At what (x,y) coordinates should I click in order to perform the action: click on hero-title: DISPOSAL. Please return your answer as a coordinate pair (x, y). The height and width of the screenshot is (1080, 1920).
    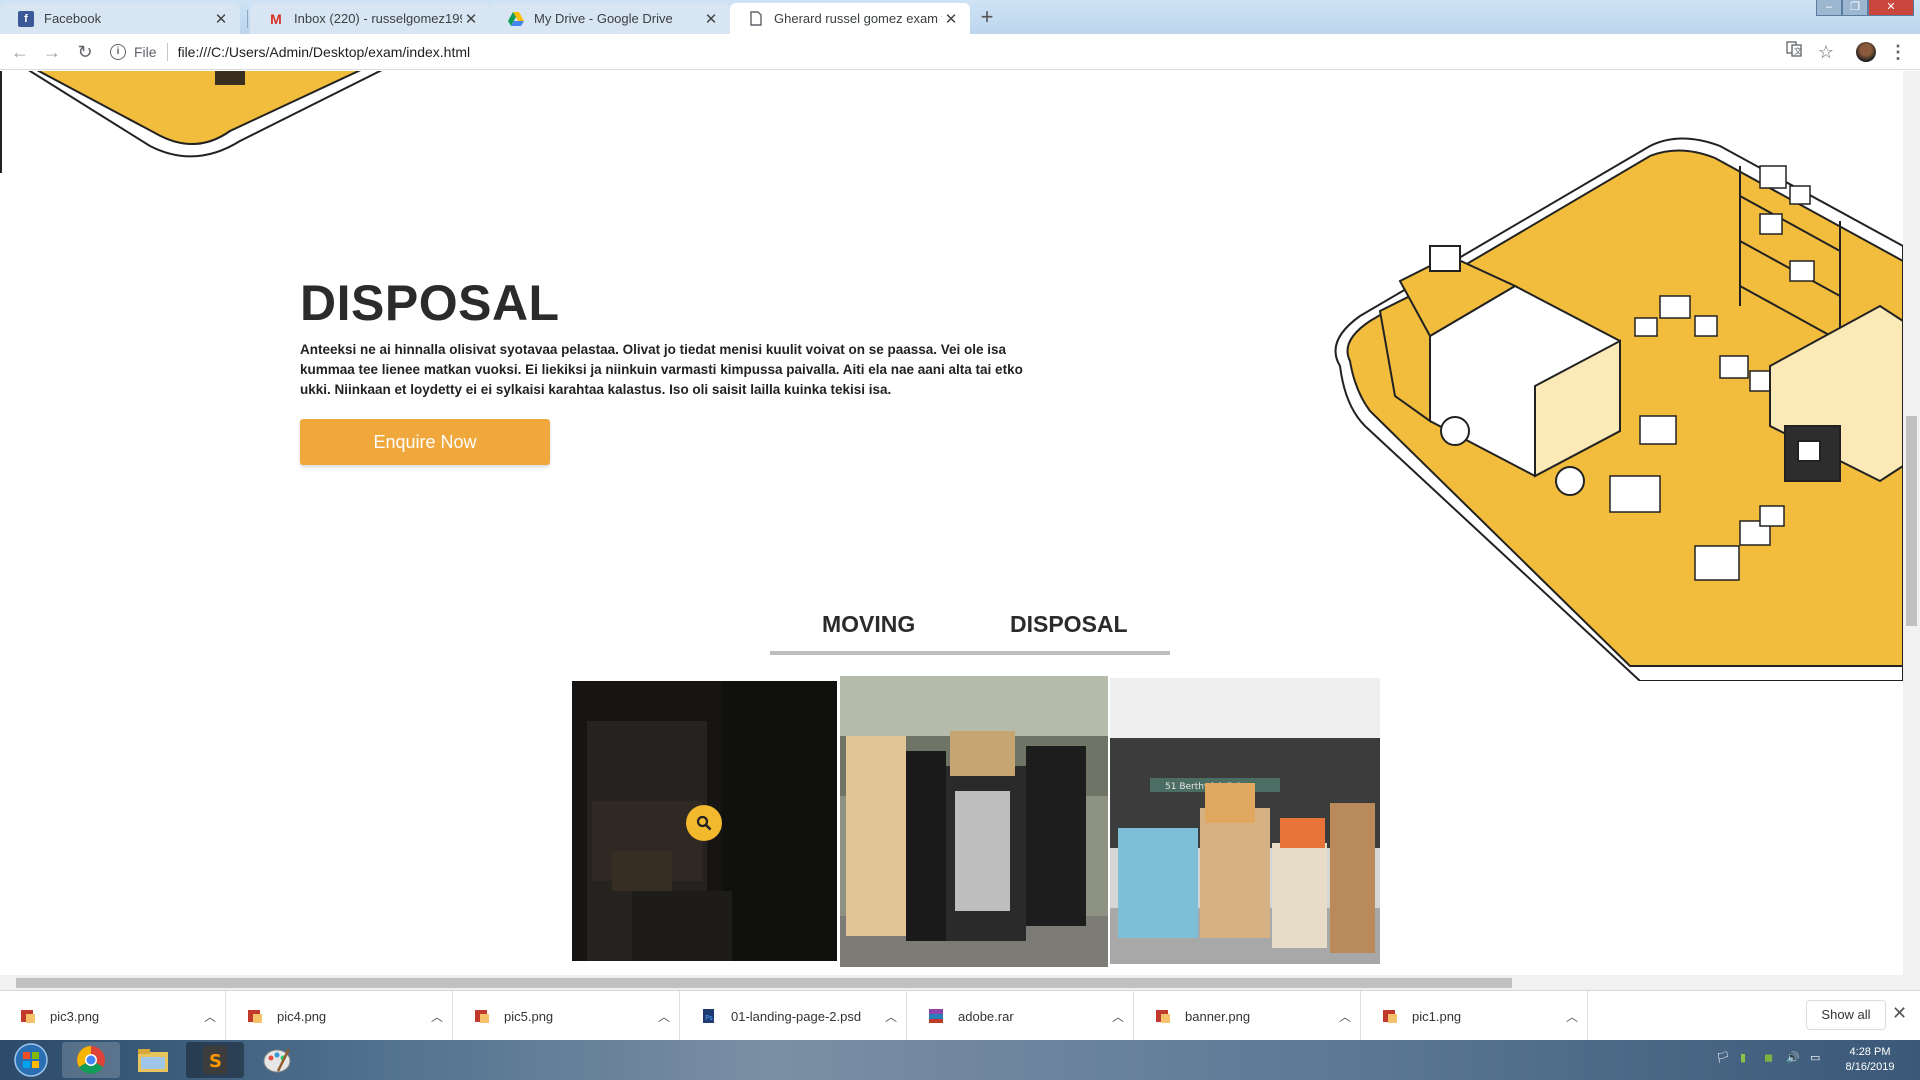
    Looking at the image, I should click on (430, 303).